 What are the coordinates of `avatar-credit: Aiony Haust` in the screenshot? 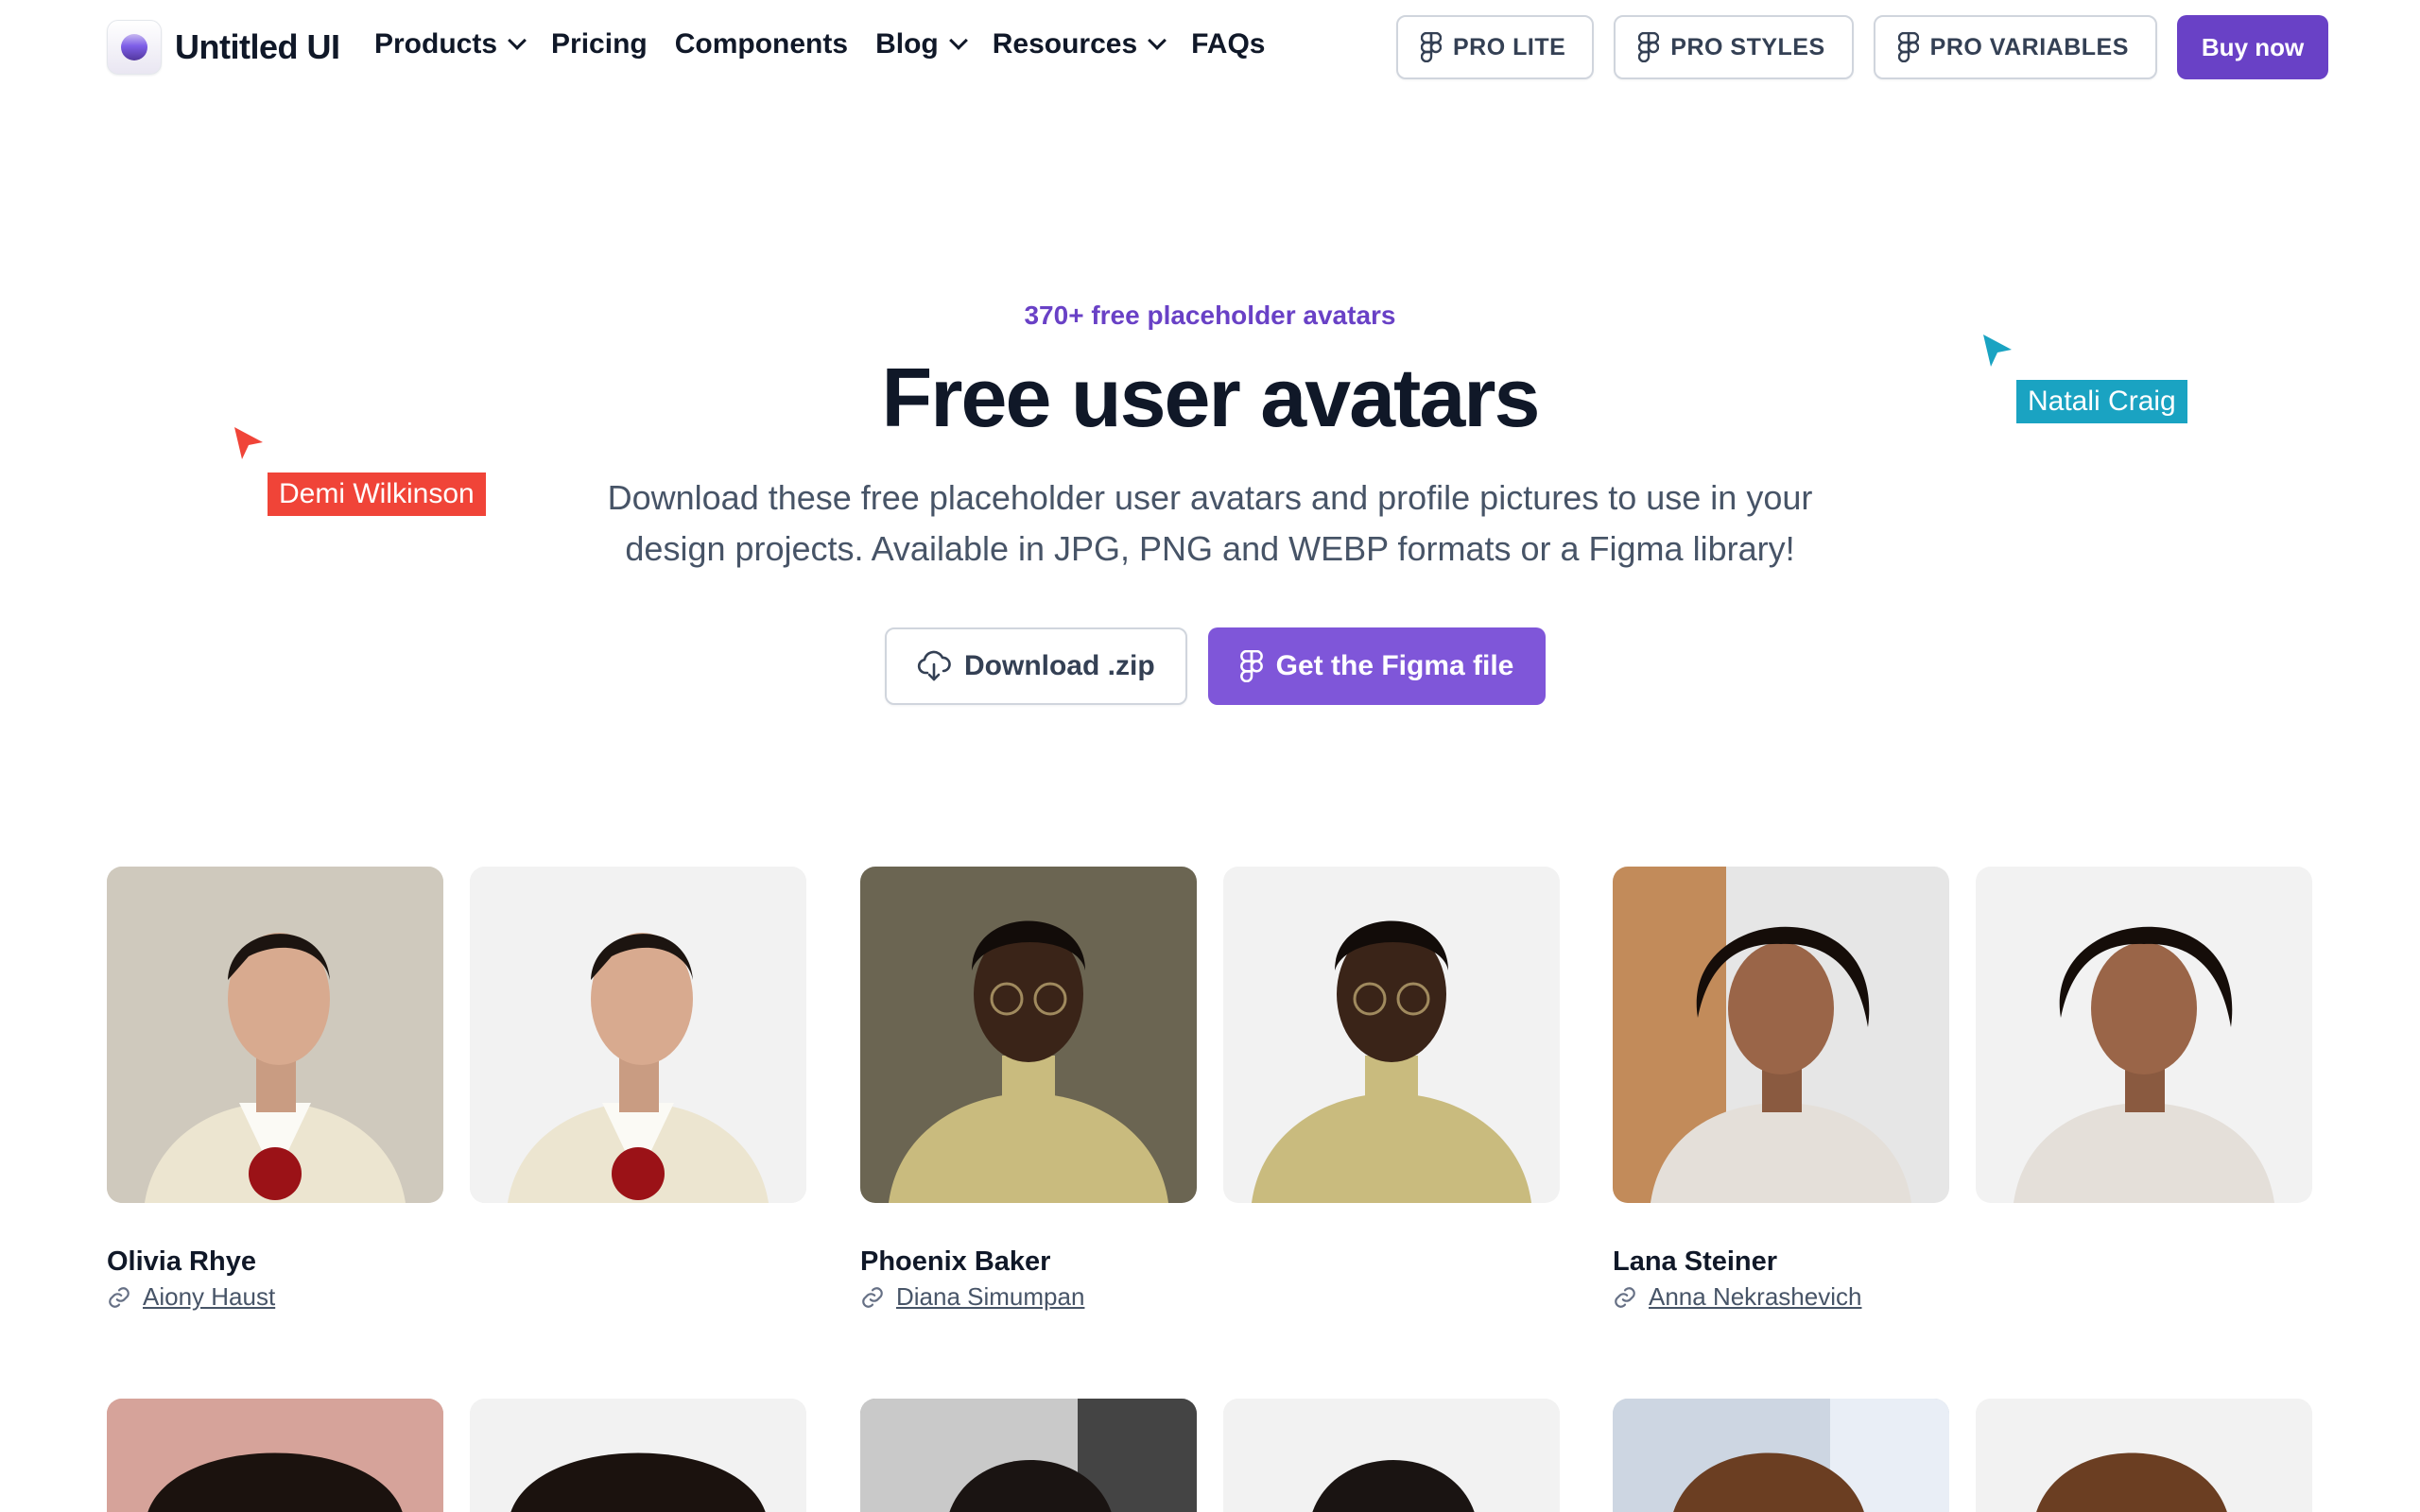 It's located at (191, 1297).